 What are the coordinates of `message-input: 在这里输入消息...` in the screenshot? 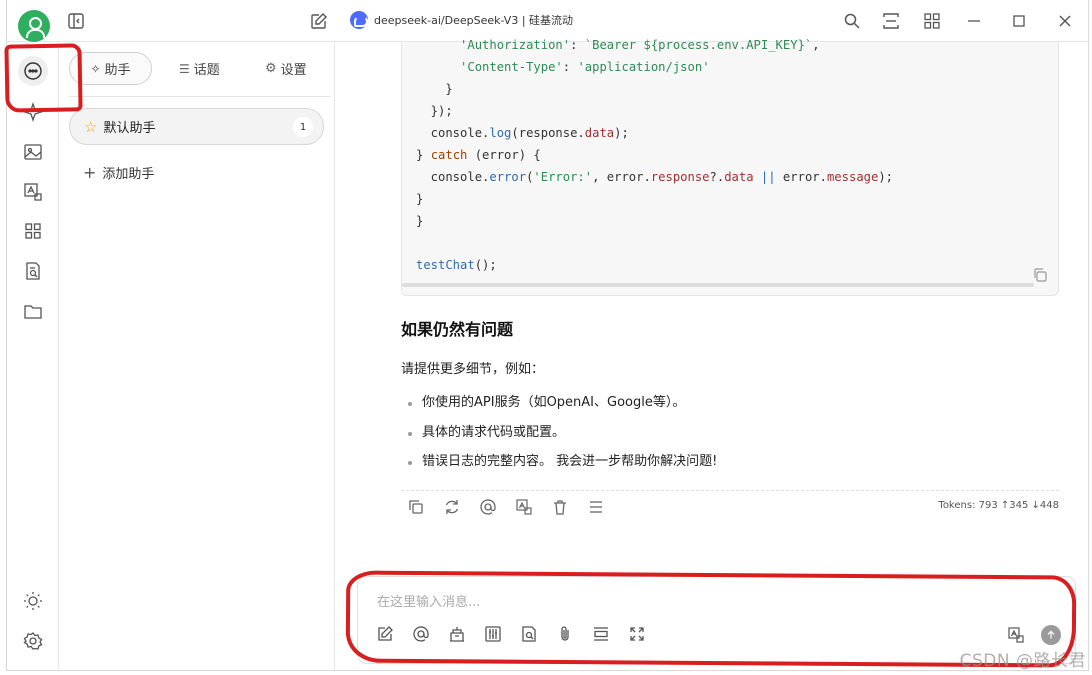 It's located at (428, 600).